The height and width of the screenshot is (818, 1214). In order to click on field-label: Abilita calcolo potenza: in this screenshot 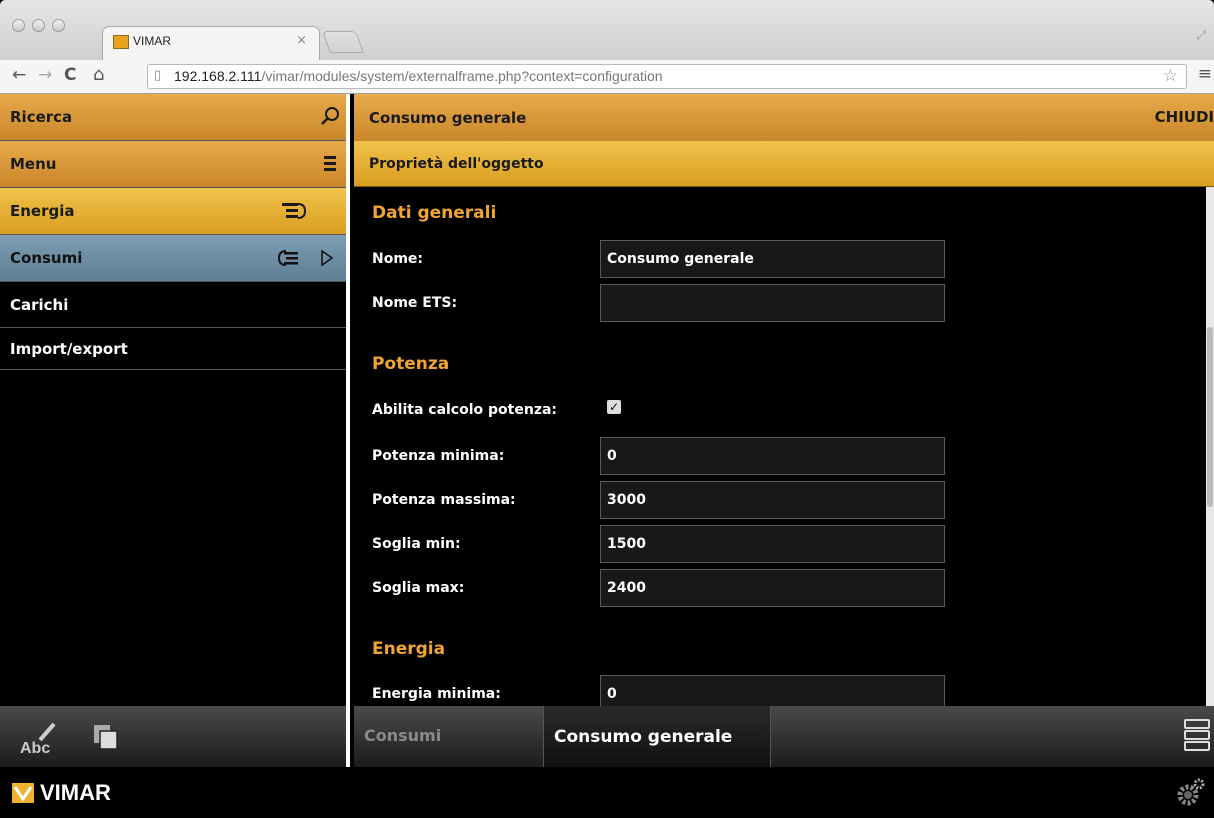, I will do `click(465, 410)`.